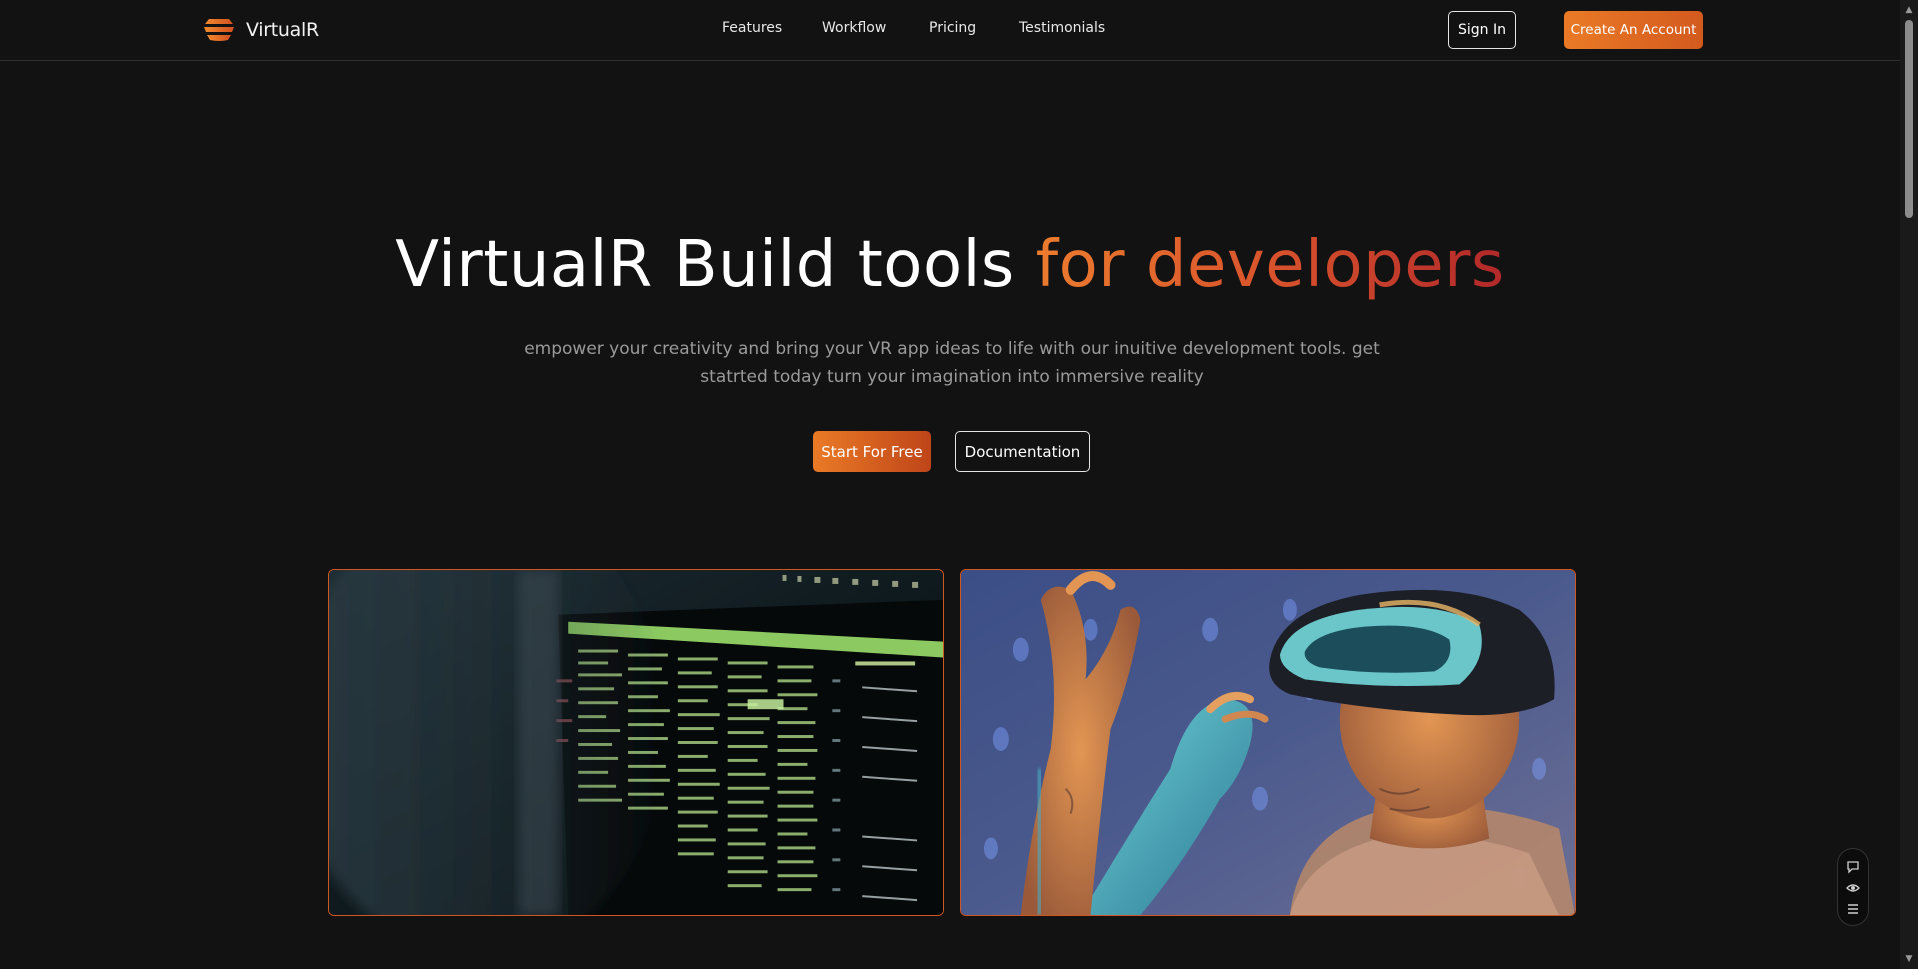 This screenshot has height=969, width=1918. Describe the element at coordinates (1022, 451) in the screenshot. I see `documentation-button: Documentation` at that location.